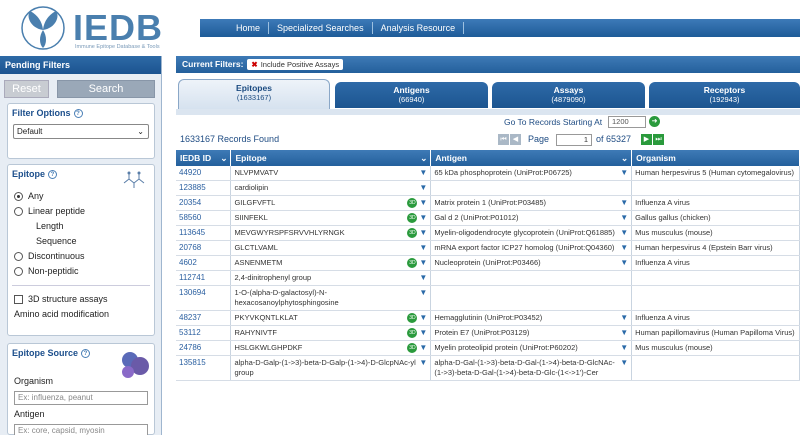 The width and height of the screenshot is (800, 435). Describe the element at coordinates (204, 158) in the screenshot. I see `col-iedb-id: IEDB ID ⌄` at that location.